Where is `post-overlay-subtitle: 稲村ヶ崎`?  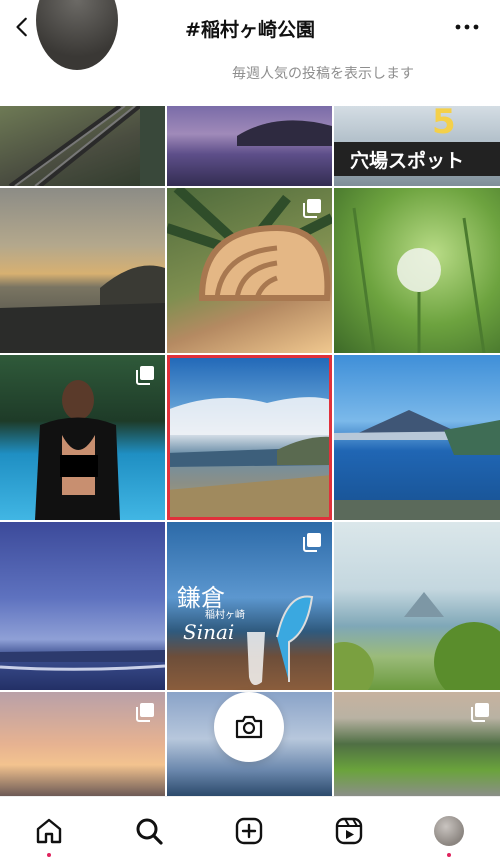 post-overlay-subtitle: 稲村ヶ崎 is located at coordinates (225, 615).